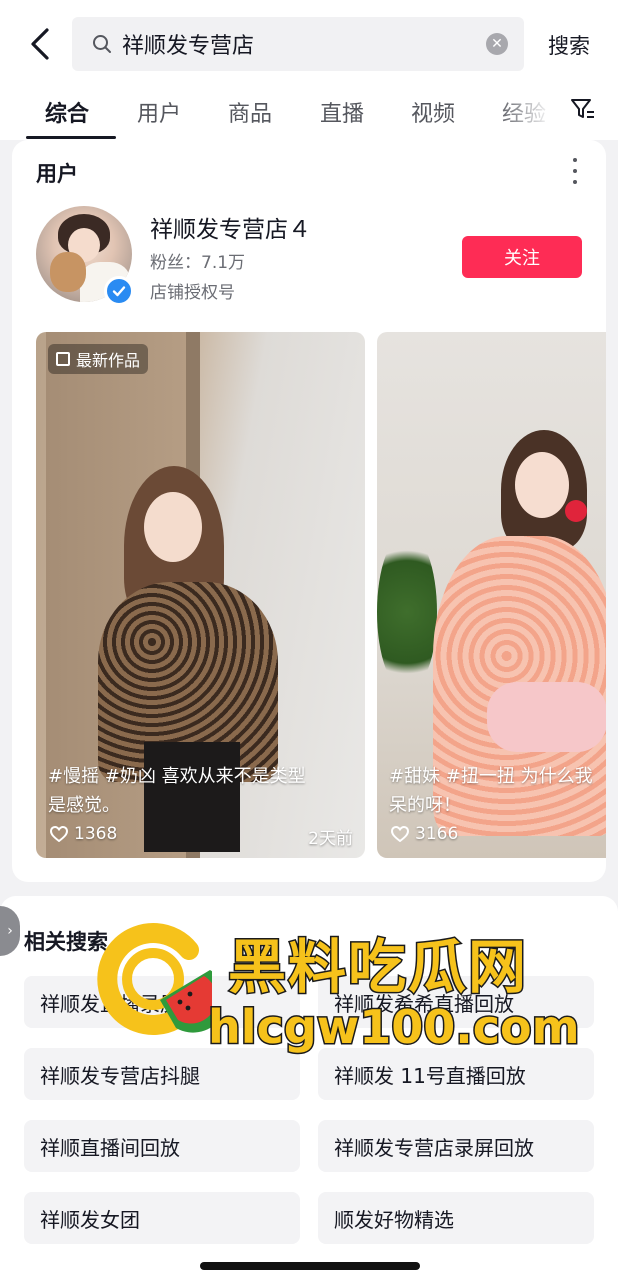 The image size is (618, 1280). I want to click on search-header: 祥顺发专营店 ✕ 搜索, so click(309, 44).